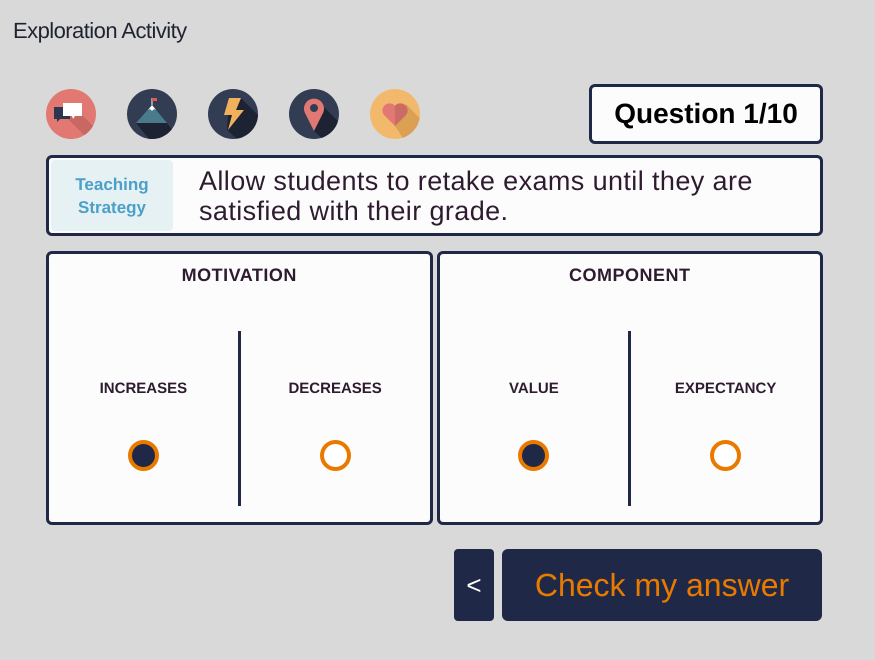 This screenshot has height=660, width=875. What do you see at coordinates (629, 275) in the screenshot?
I see `panel-title: COMPONENT` at bounding box center [629, 275].